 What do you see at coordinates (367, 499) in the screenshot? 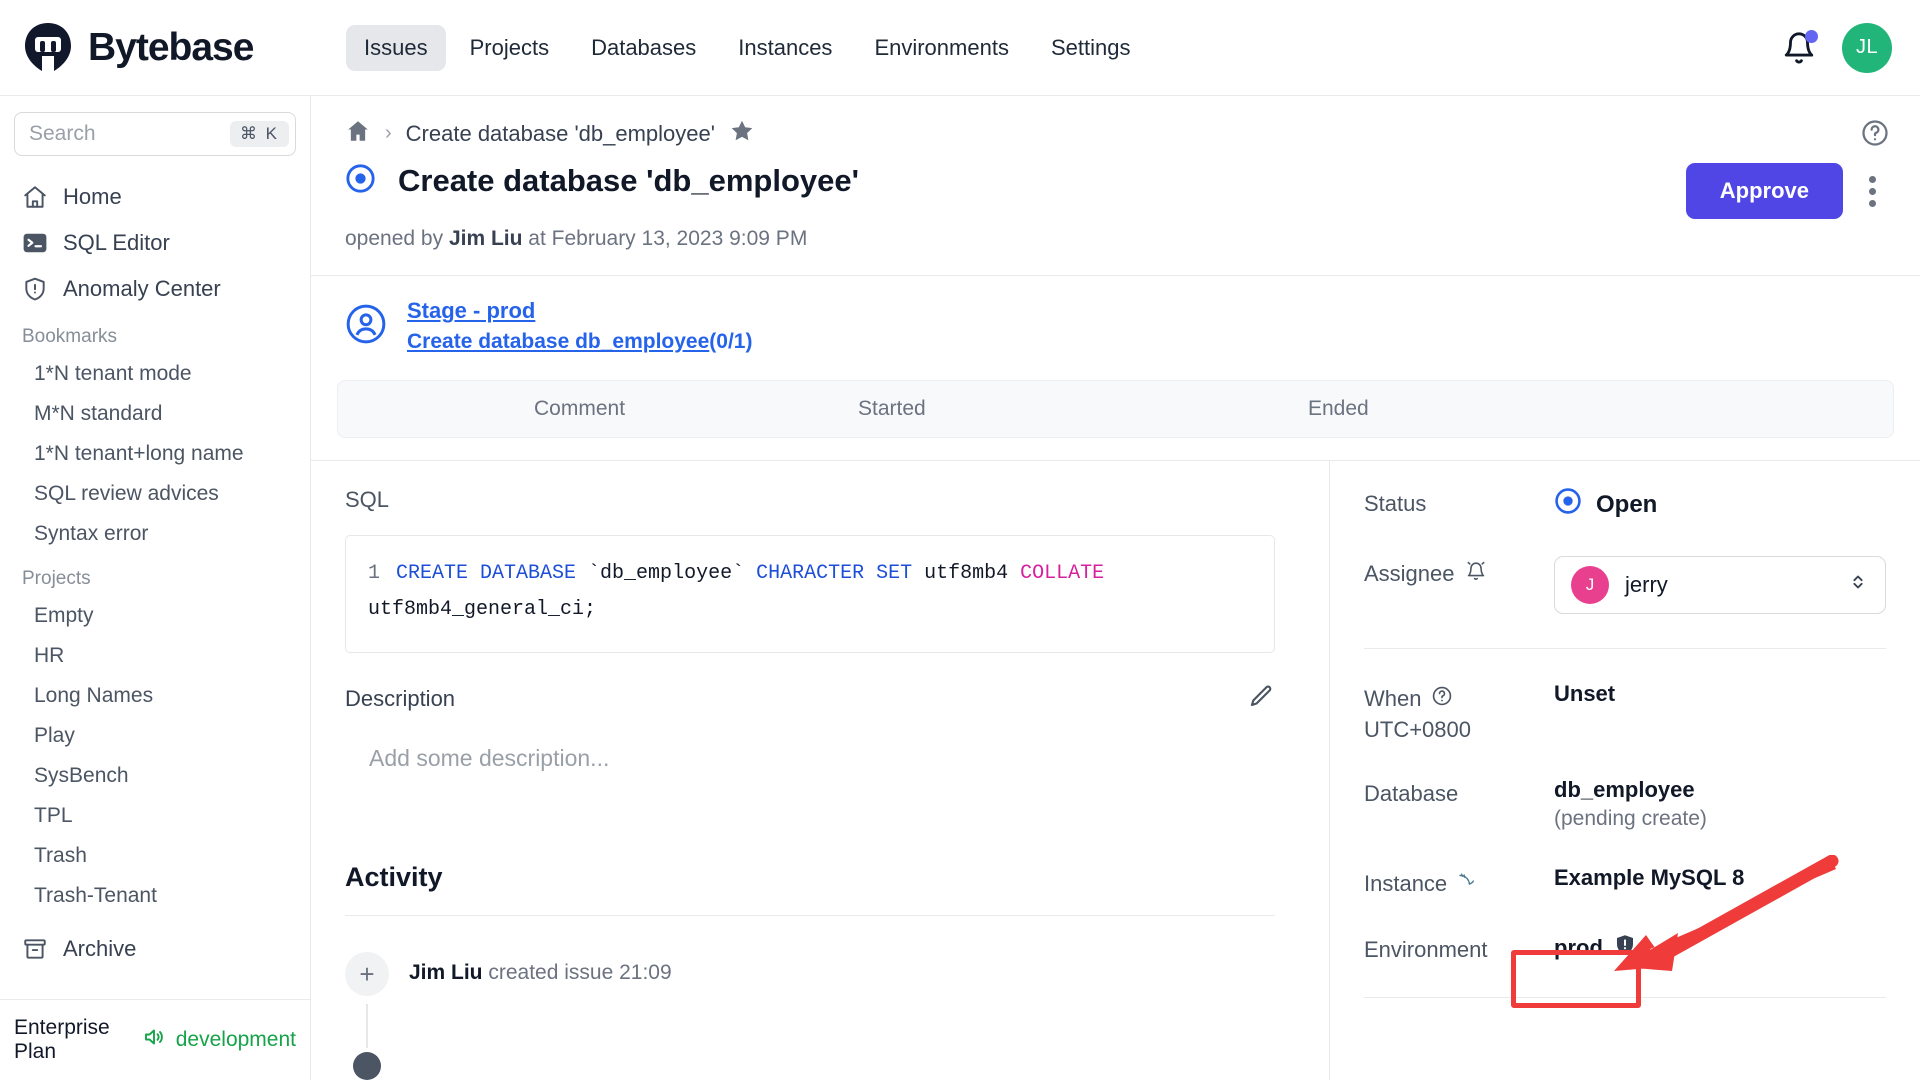
I see `sql-section-label: SQL` at bounding box center [367, 499].